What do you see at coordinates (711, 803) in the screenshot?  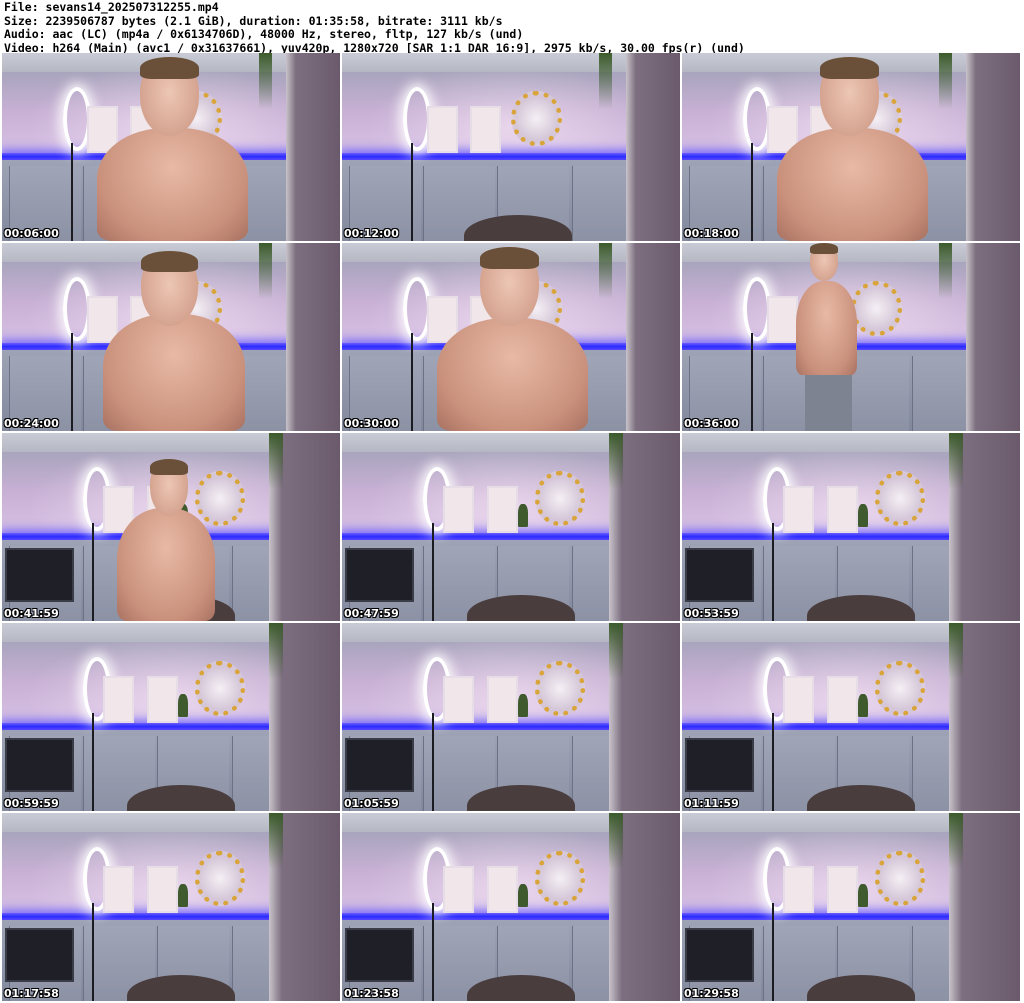 I see `thumbnail-timestamp: 01:11:59` at bounding box center [711, 803].